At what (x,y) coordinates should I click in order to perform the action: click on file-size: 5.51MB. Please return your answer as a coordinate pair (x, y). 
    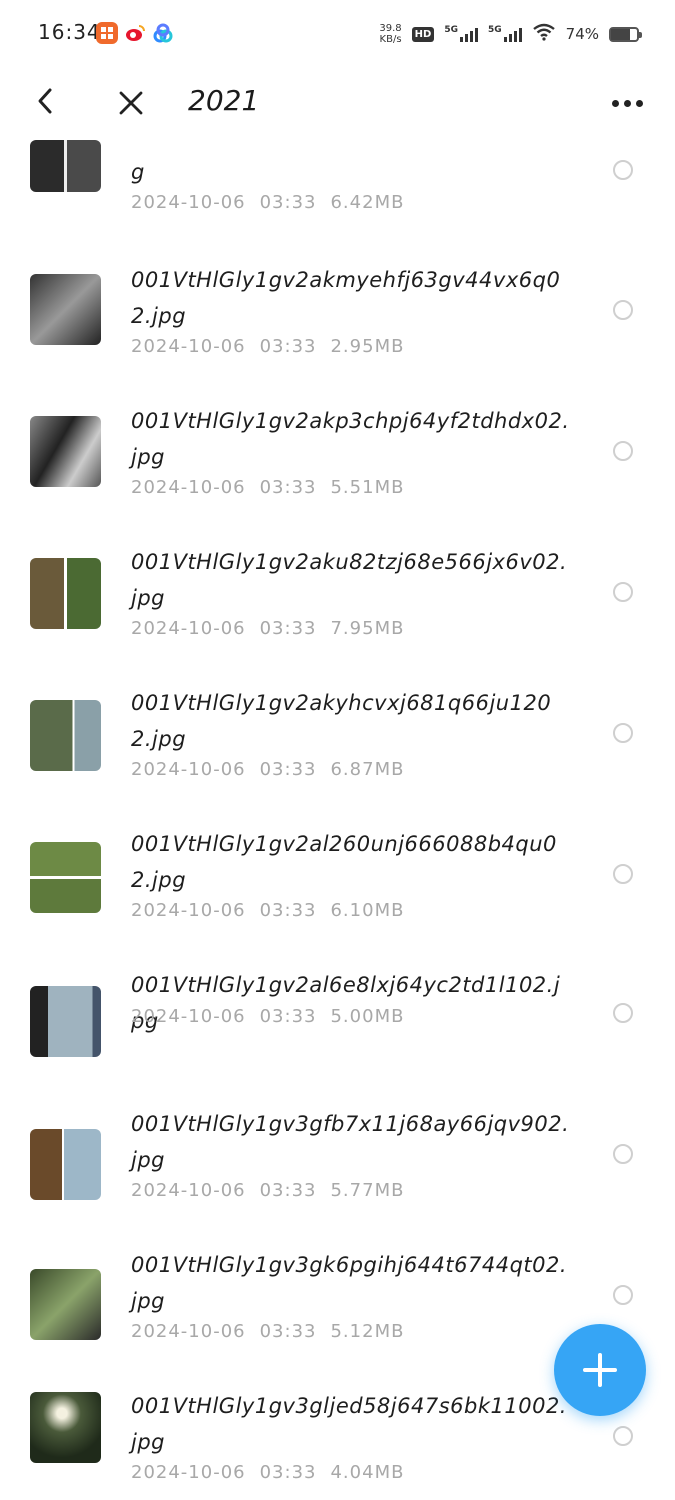
    Looking at the image, I should click on (367, 487).